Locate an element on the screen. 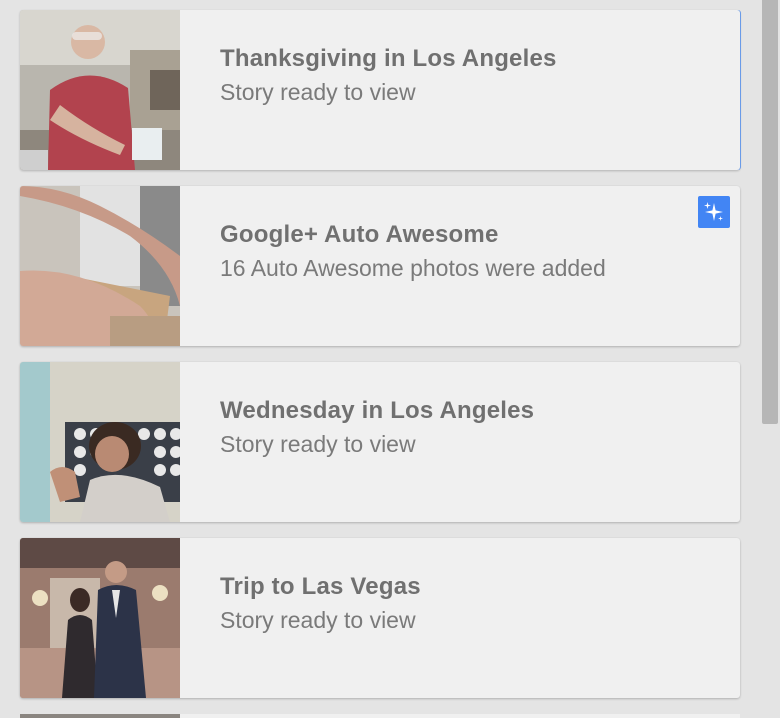  story-subtitle: 16 Auto Awesome photos were added is located at coordinates (413, 268).